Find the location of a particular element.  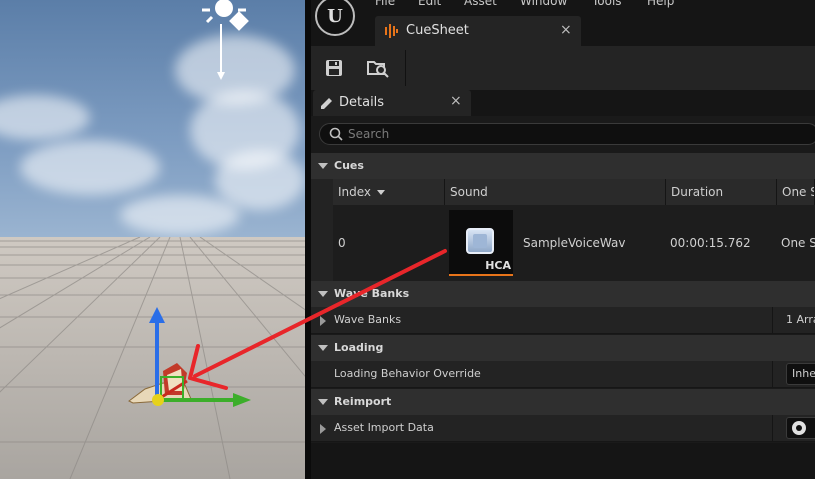

column-header-one-shot-label: One S is located at coordinates (798, 192).